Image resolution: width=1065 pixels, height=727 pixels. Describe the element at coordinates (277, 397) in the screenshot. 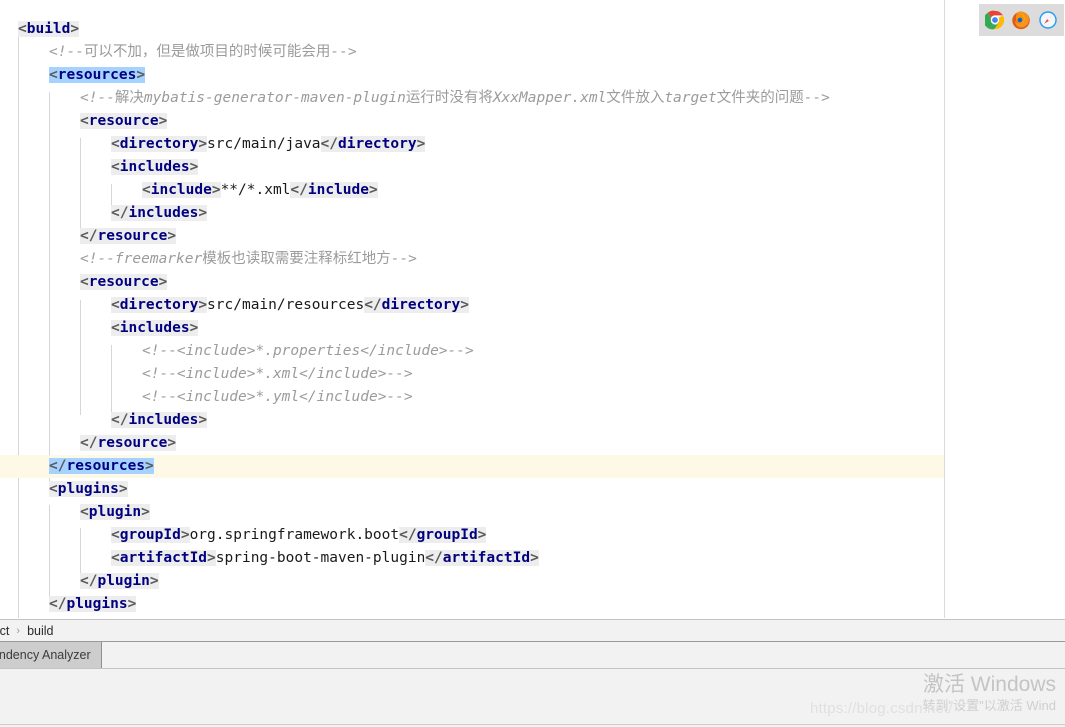

I see `xml-comment: <!--<include>*.yml</include>-->` at that location.